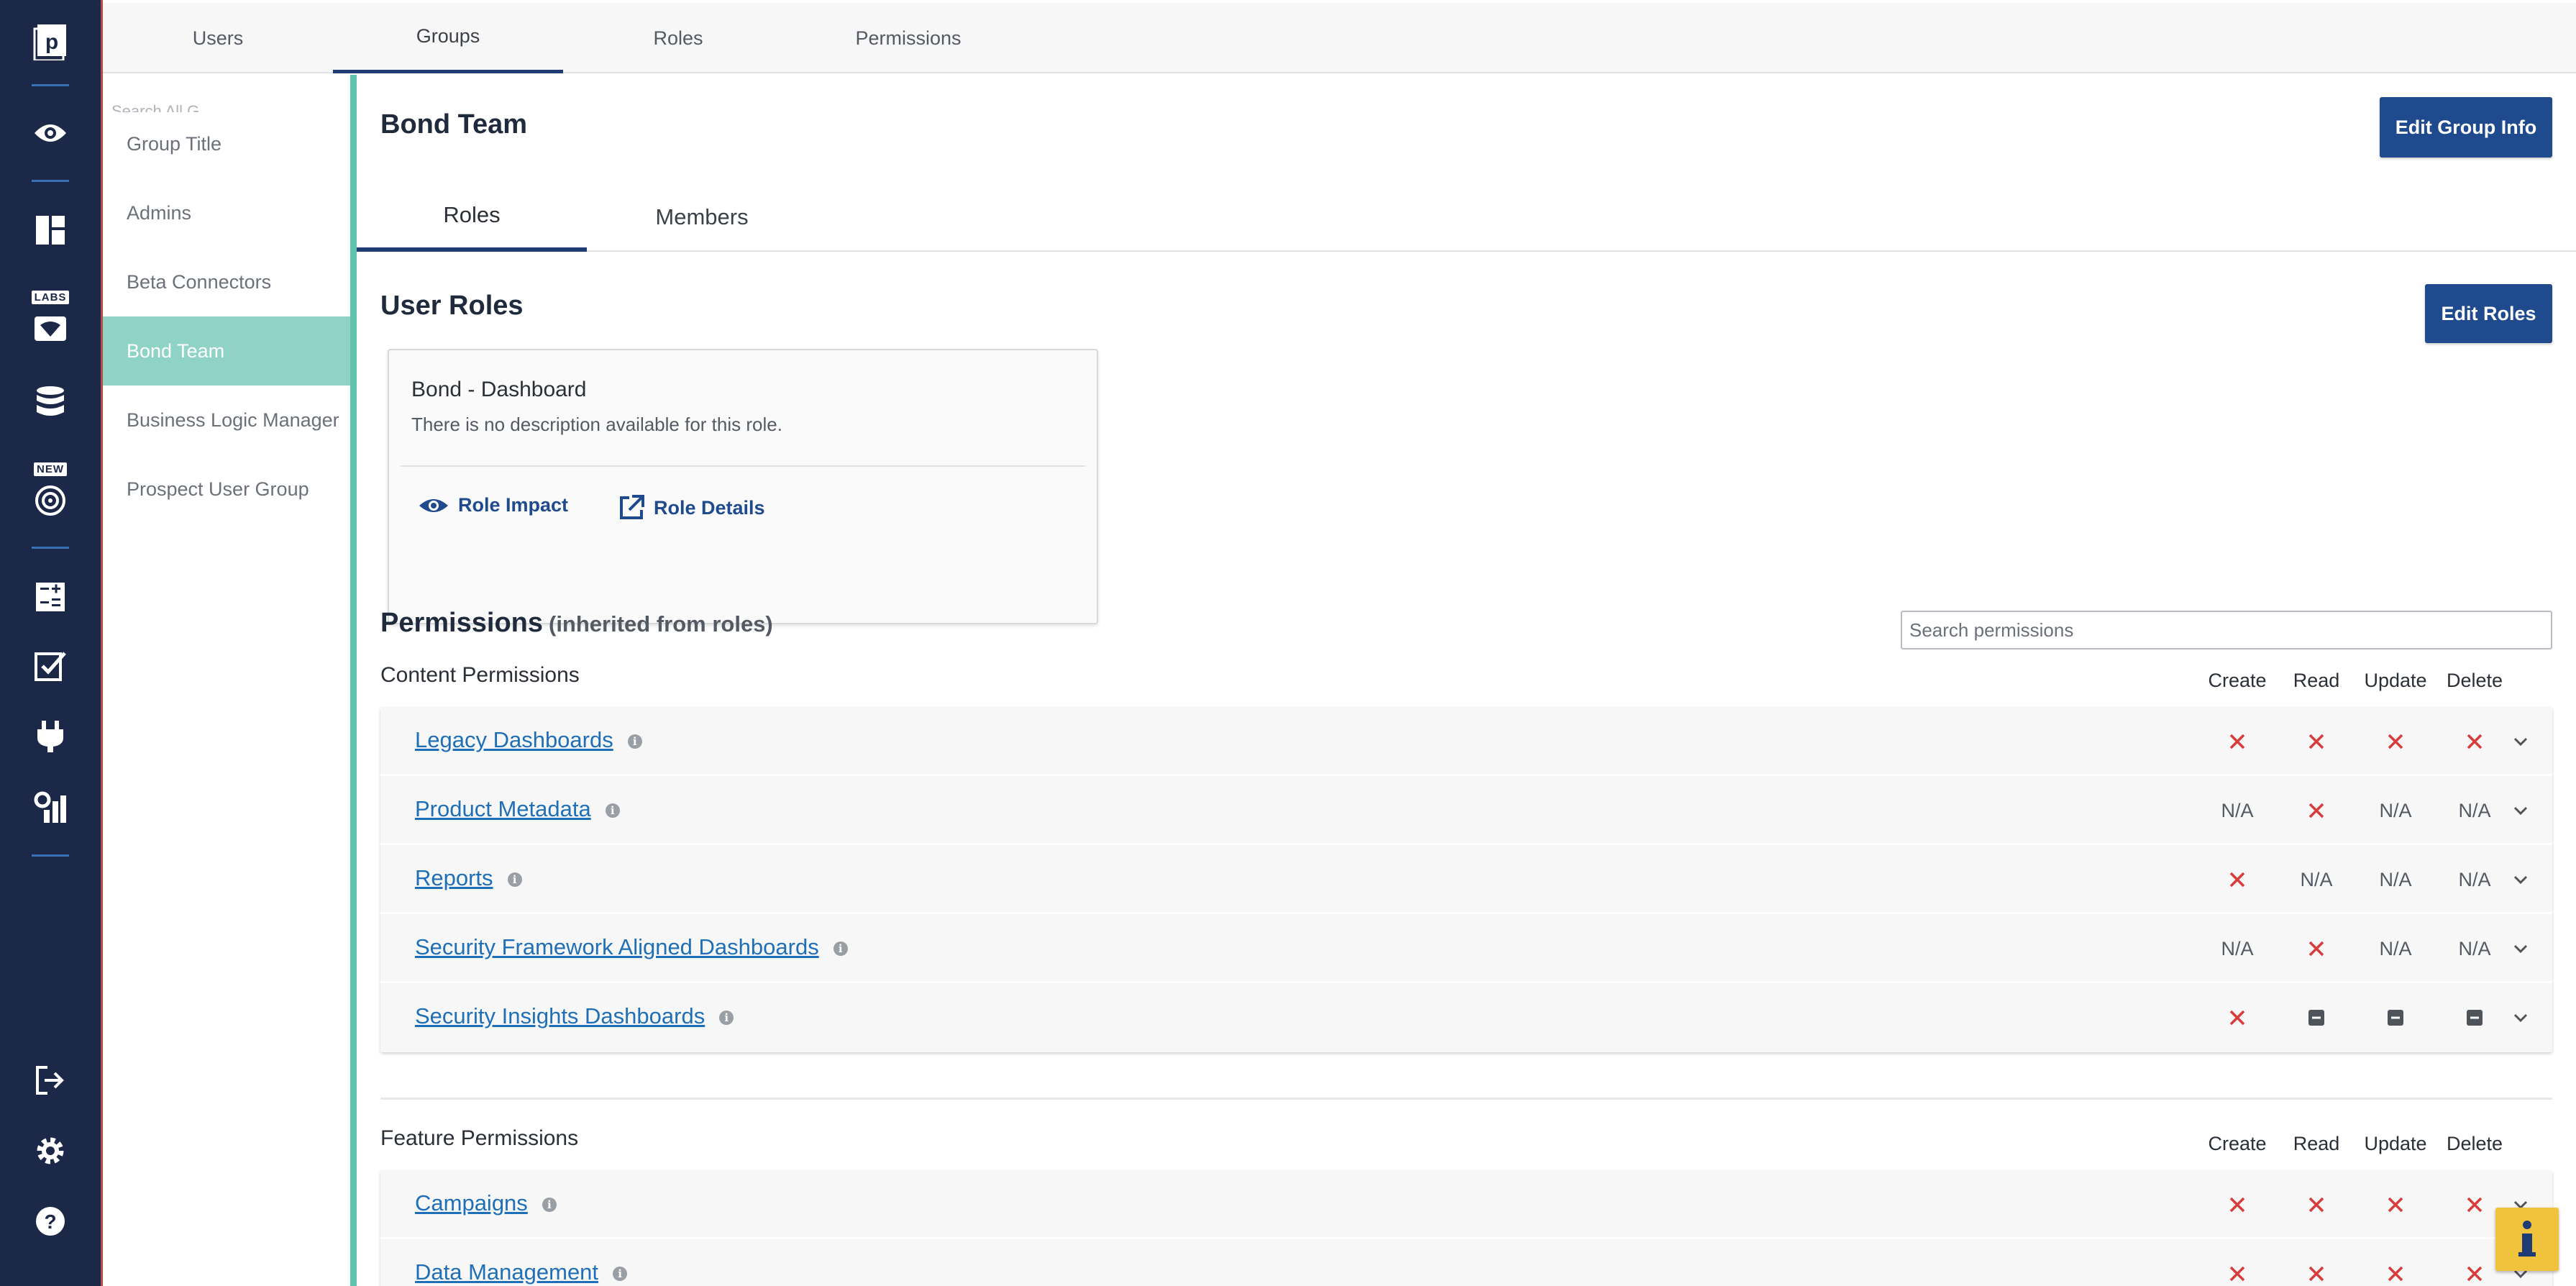 This screenshot has height=1286, width=2576. I want to click on permission-name-link: Security Framework Aligned Dashboards i, so click(631, 947).